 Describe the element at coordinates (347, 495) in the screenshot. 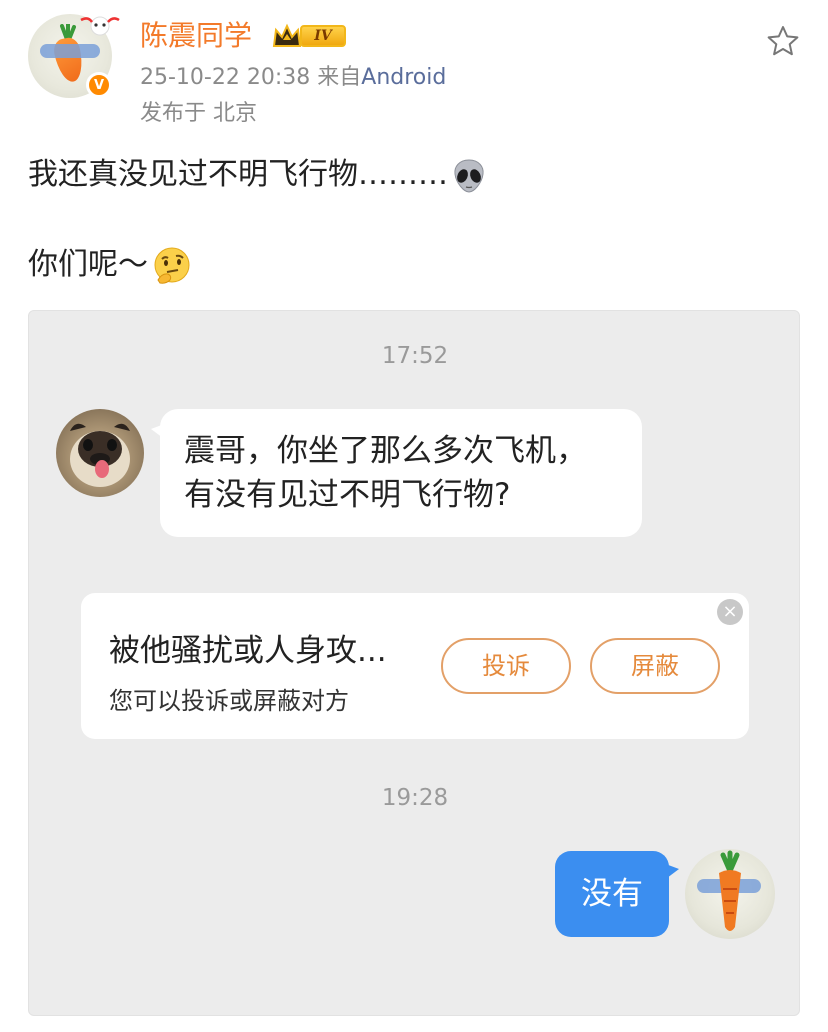

I see `incoming-message-line2: 有没有见过不明飞行物?` at that location.